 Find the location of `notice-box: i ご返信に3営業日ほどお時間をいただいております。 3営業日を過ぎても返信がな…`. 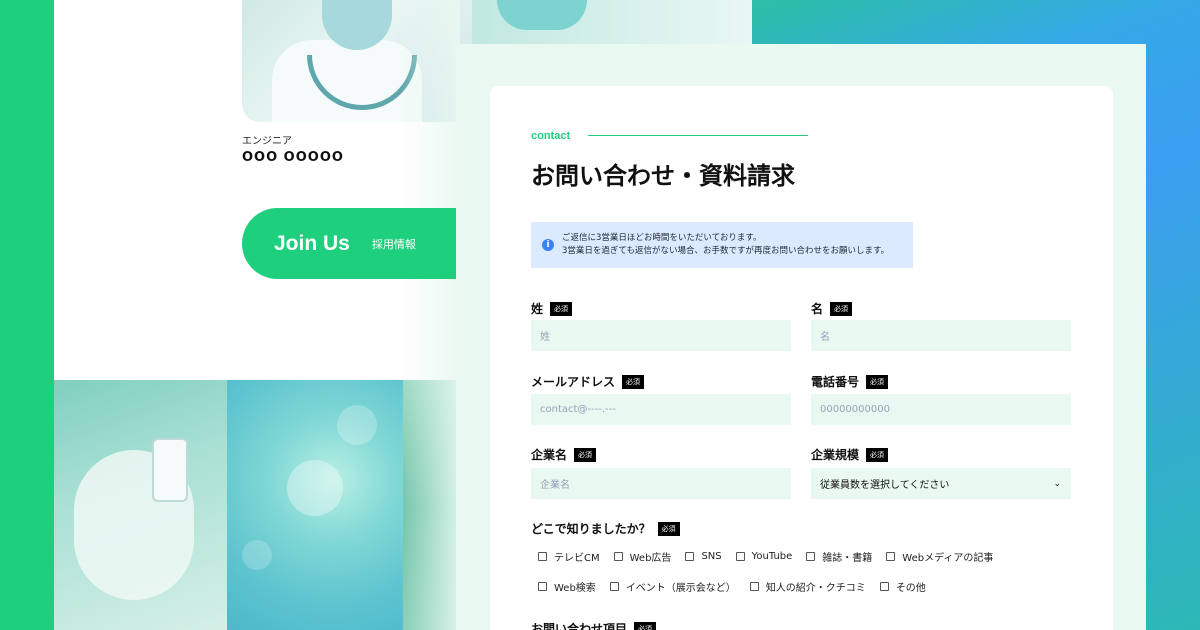

notice-box: i ご返信に3営業日ほどお時間をいただいております。 3営業日を過ぎても返信がな… is located at coordinates (722, 245).